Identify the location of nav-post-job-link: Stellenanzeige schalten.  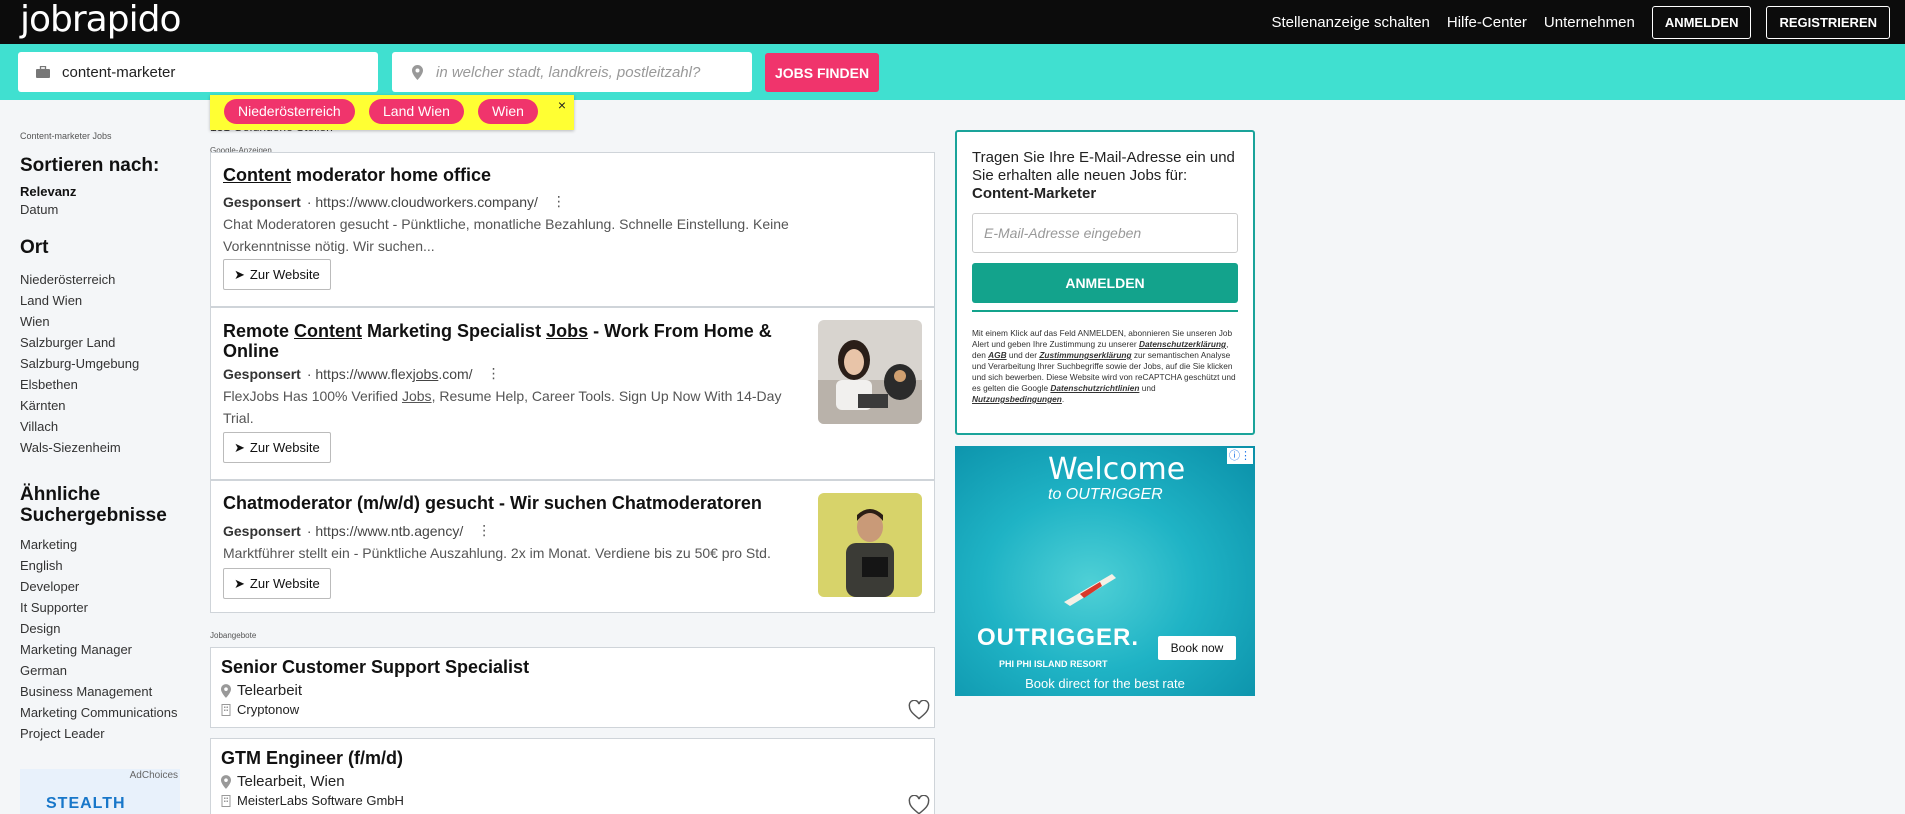
(1350, 22).